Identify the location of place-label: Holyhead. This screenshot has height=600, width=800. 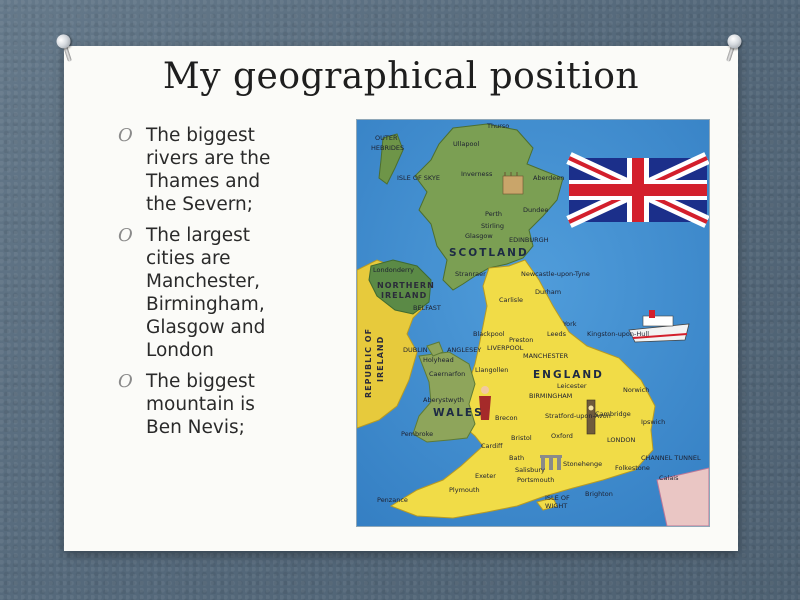
(438, 360).